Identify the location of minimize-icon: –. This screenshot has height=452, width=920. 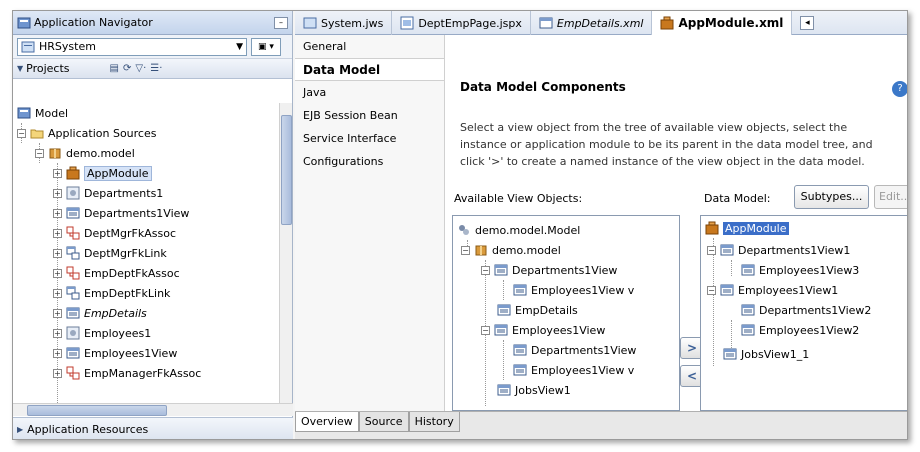
(281, 22).